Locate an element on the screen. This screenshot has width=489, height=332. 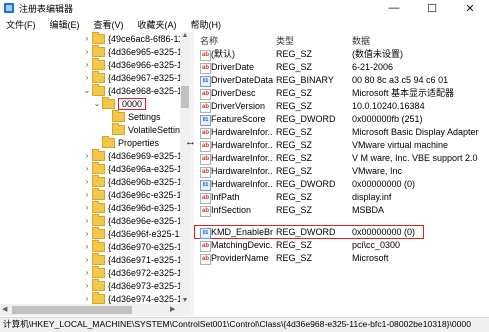
tree-item: › {4d36e96c-e325-11 is located at coordinates (134, 194).